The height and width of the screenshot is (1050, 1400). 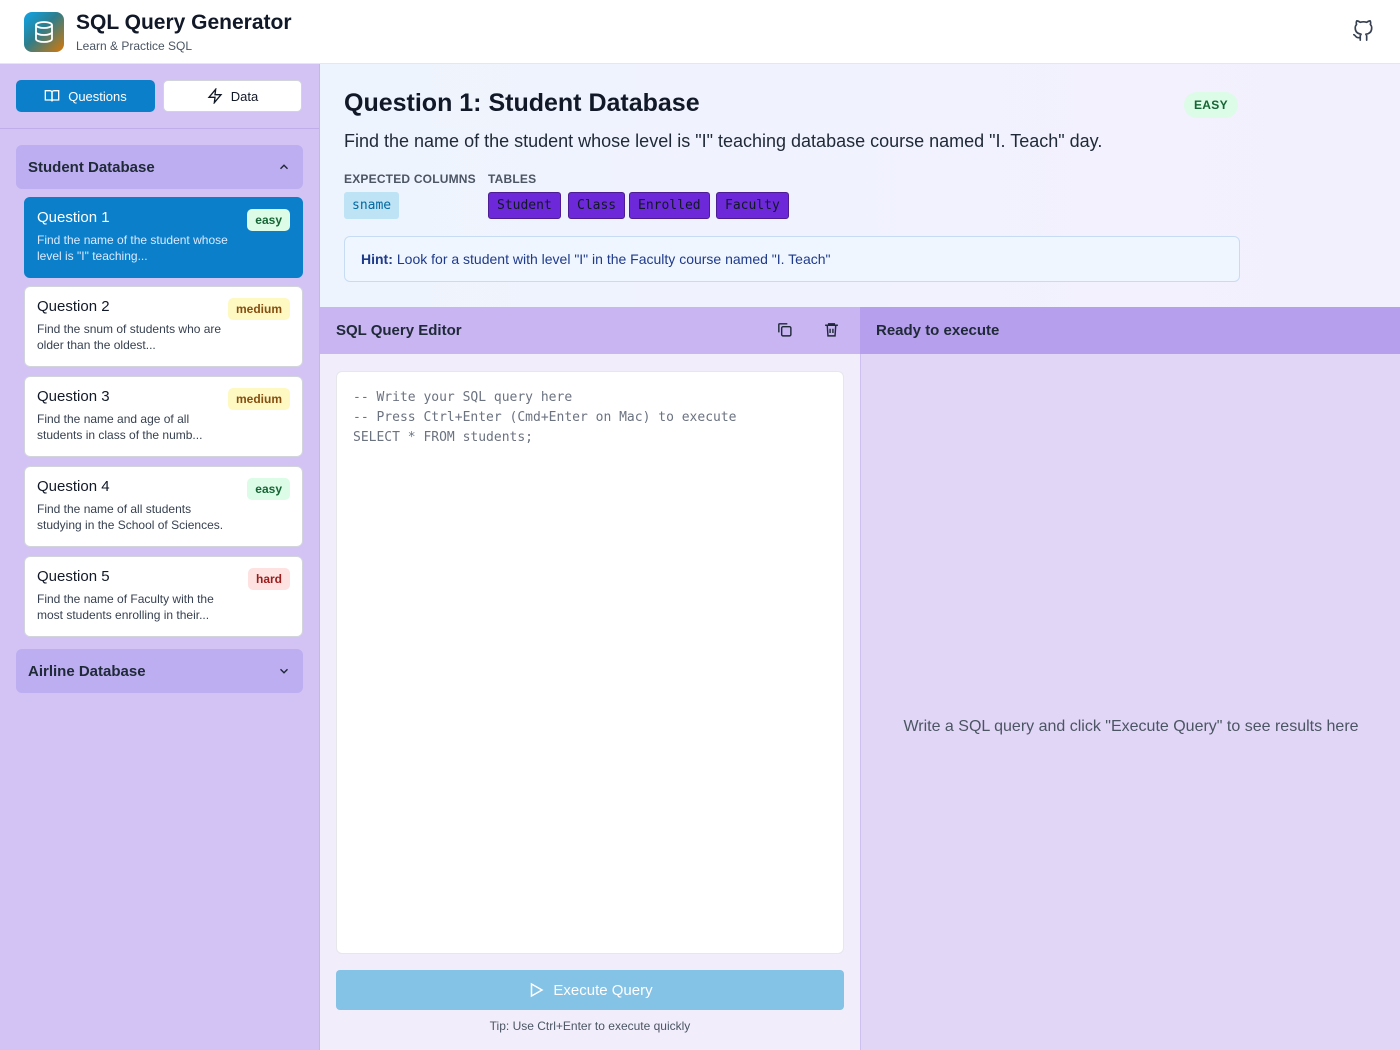 What do you see at coordinates (97, 96) in the screenshot?
I see `tab-questions-label: Questions` at bounding box center [97, 96].